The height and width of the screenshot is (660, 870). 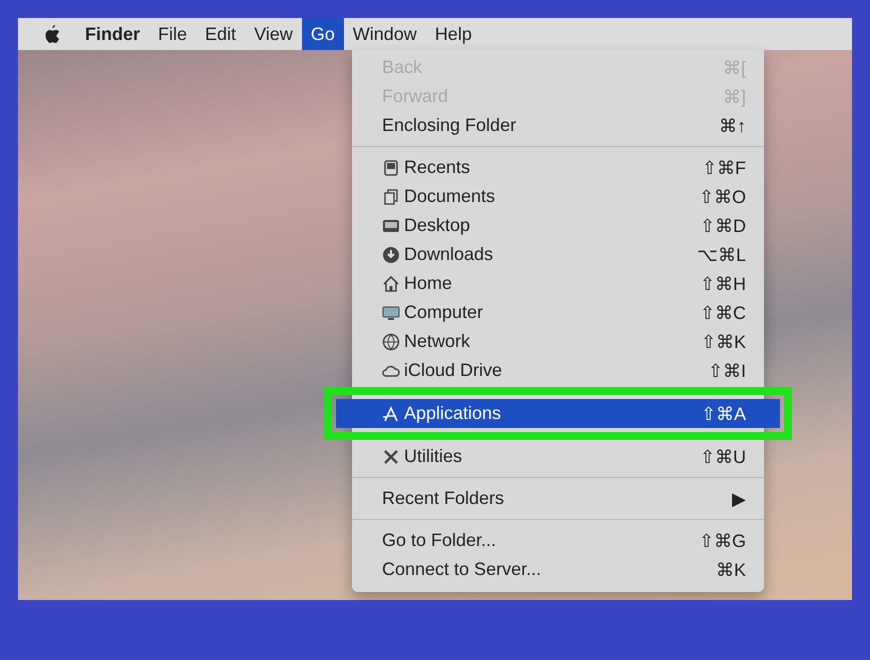 What do you see at coordinates (734, 97) in the screenshot?
I see `keyboard-shortcut: ⌘]` at bounding box center [734, 97].